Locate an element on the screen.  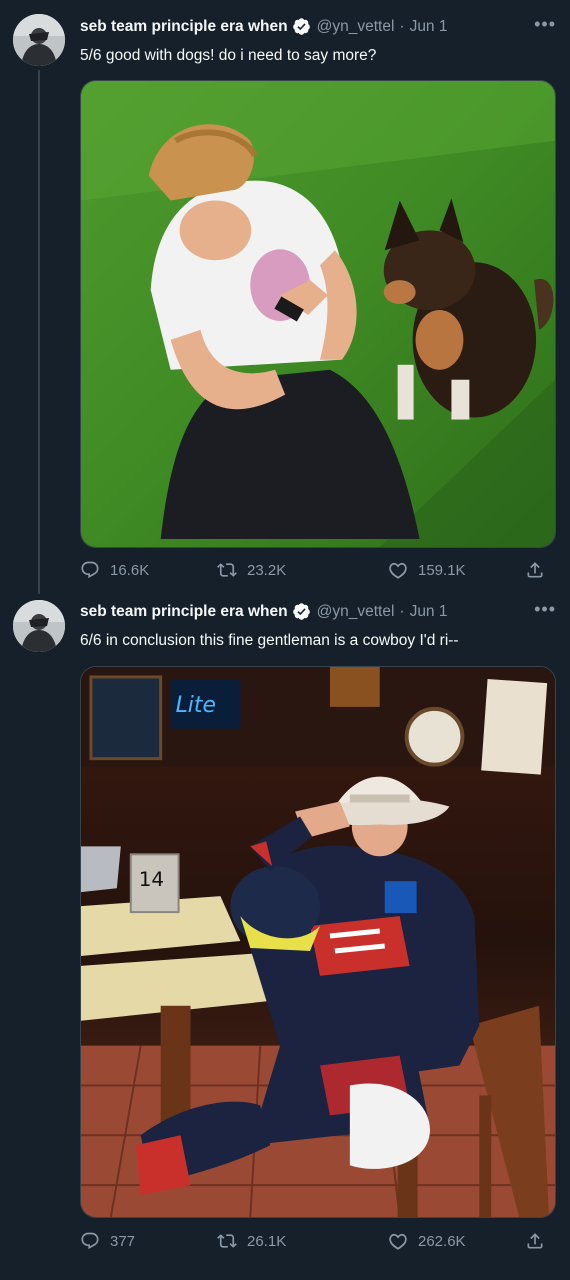
svg-text: 14 is located at coordinates (151, 879).